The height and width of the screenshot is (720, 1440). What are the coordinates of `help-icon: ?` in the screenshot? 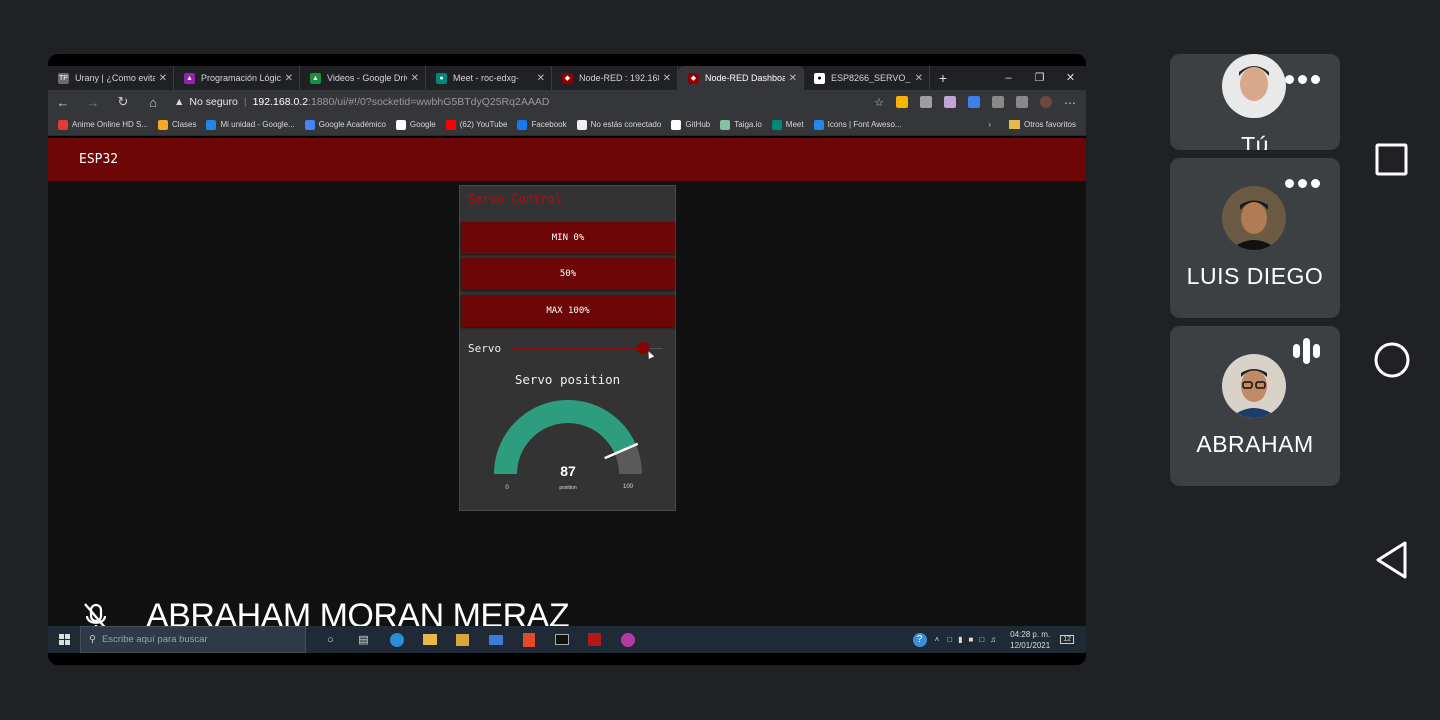 It's located at (919, 639).